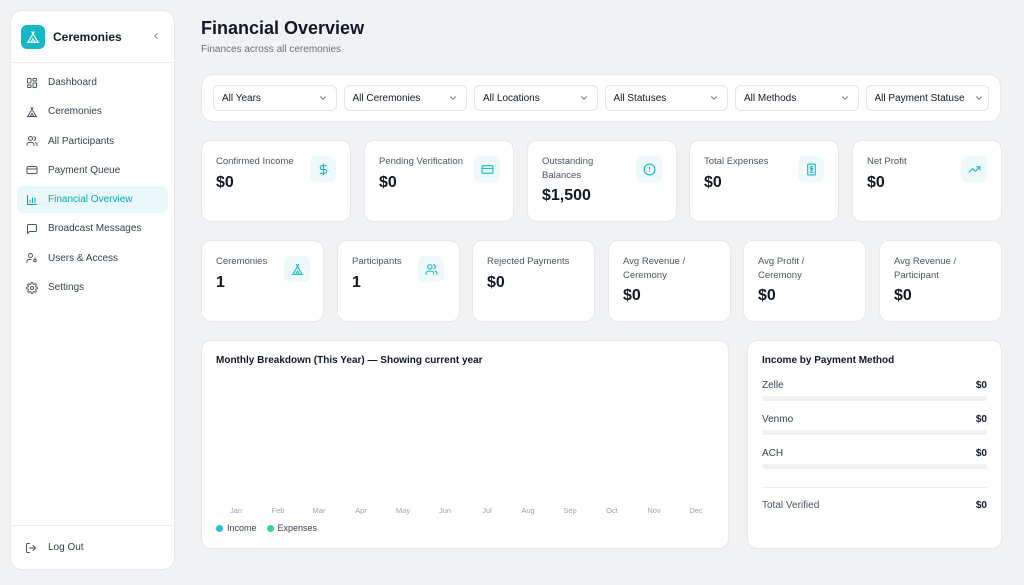 Image resolution: width=1024 pixels, height=585 pixels. I want to click on sidebar-item-label: Payment Queue, so click(84, 170).